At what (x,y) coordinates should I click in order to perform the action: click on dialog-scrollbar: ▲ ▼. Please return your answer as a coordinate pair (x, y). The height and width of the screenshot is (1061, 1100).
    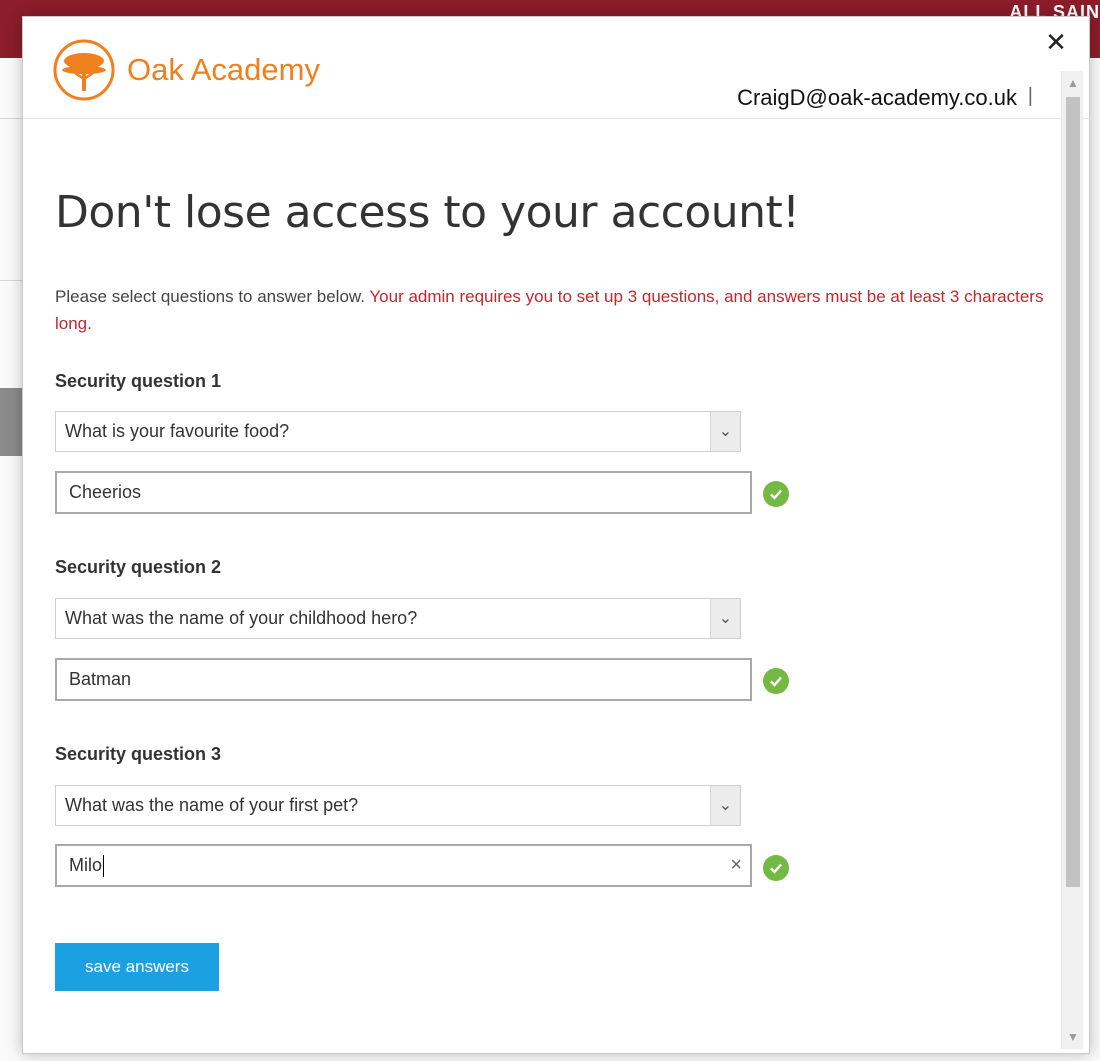
    Looking at the image, I should click on (1072, 560).